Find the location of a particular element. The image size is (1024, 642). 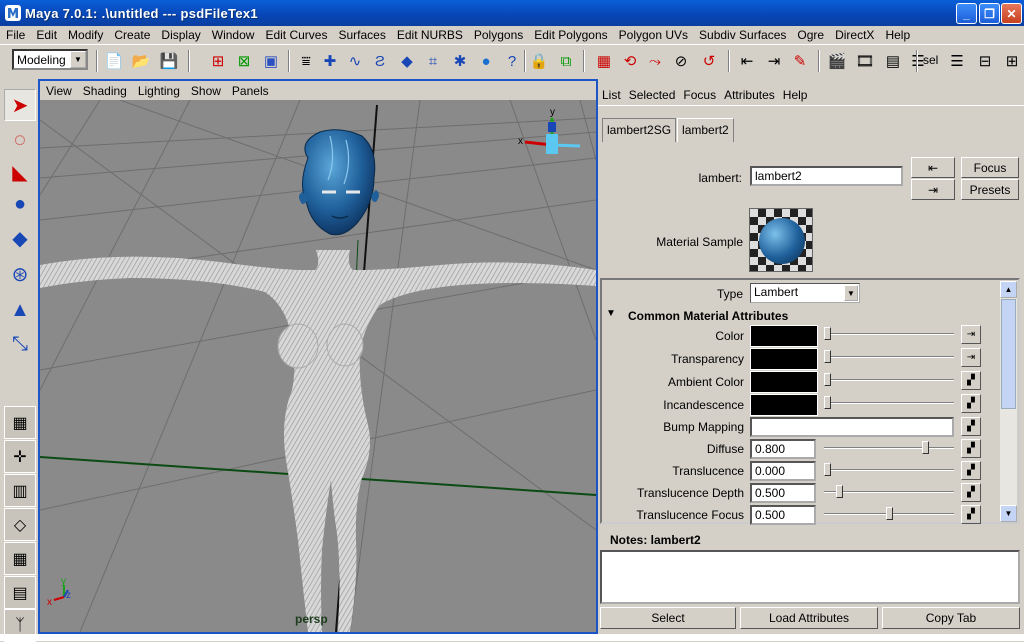

menu-create: Create is located at coordinates (131, 35).